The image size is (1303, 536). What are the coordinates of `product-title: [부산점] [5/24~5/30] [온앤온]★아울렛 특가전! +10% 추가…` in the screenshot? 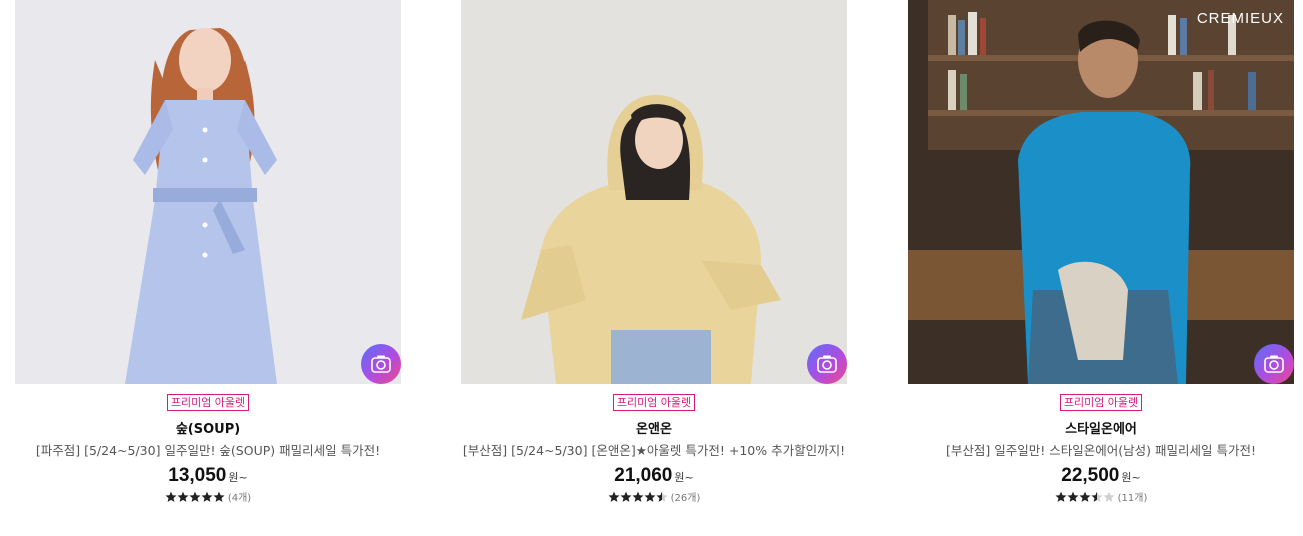 It's located at (654, 449).